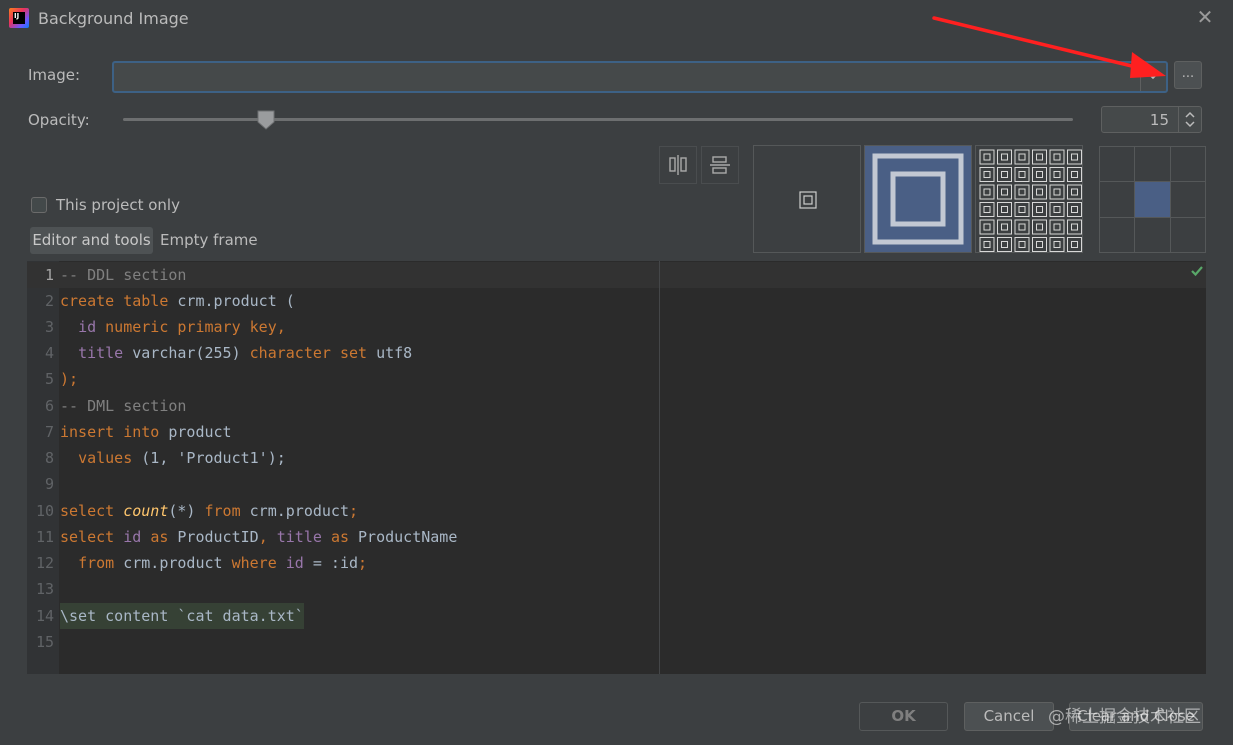 This screenshot has height=745, width=1233. Describe the element at coordinates (1049, 47) in the screenshot. I see `annotation-arrow-icon` at that location.